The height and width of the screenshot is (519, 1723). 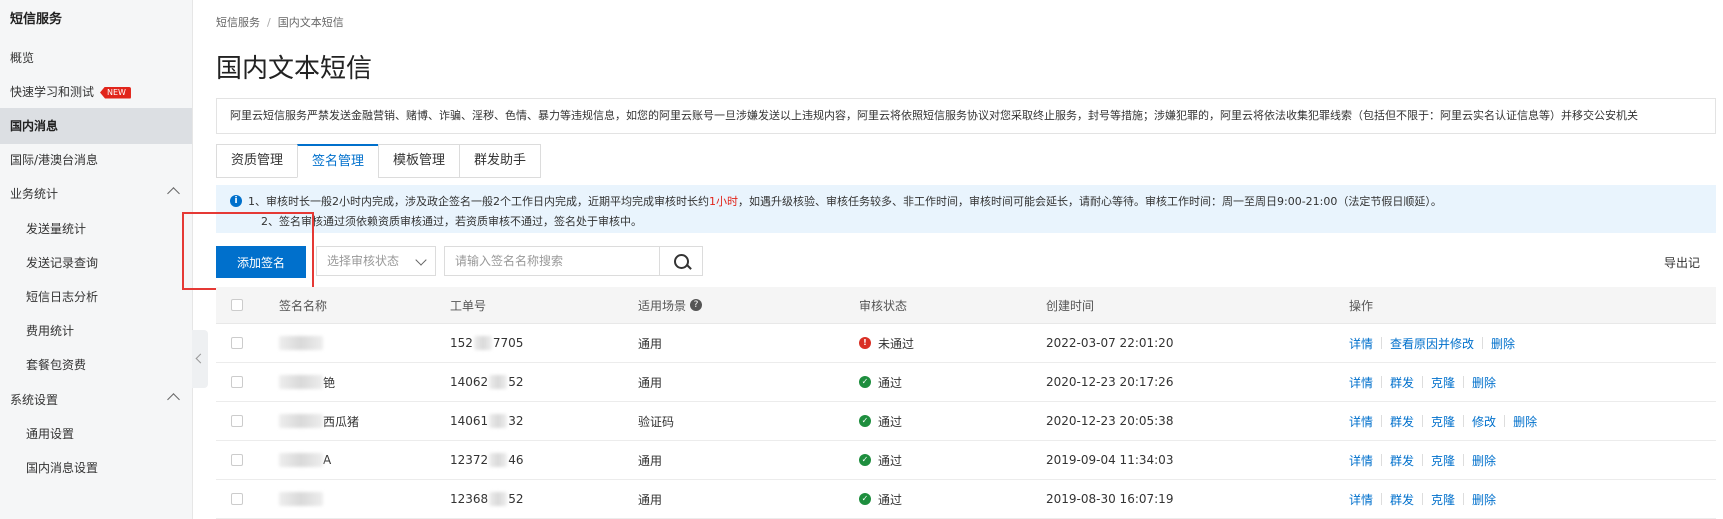 What do you see at coordinates (552, 261) in the screenshot?
I see `signature-search-input` at bounding box center [552, 261].